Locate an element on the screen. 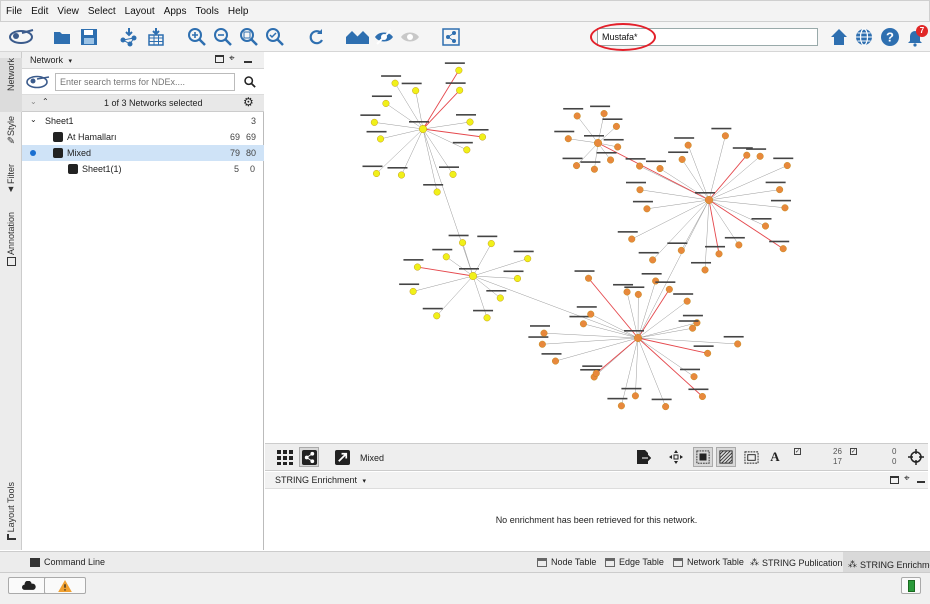 This screenshot has width=930, height=604. menu-tools: Tools is located at coordinates (206, 11).